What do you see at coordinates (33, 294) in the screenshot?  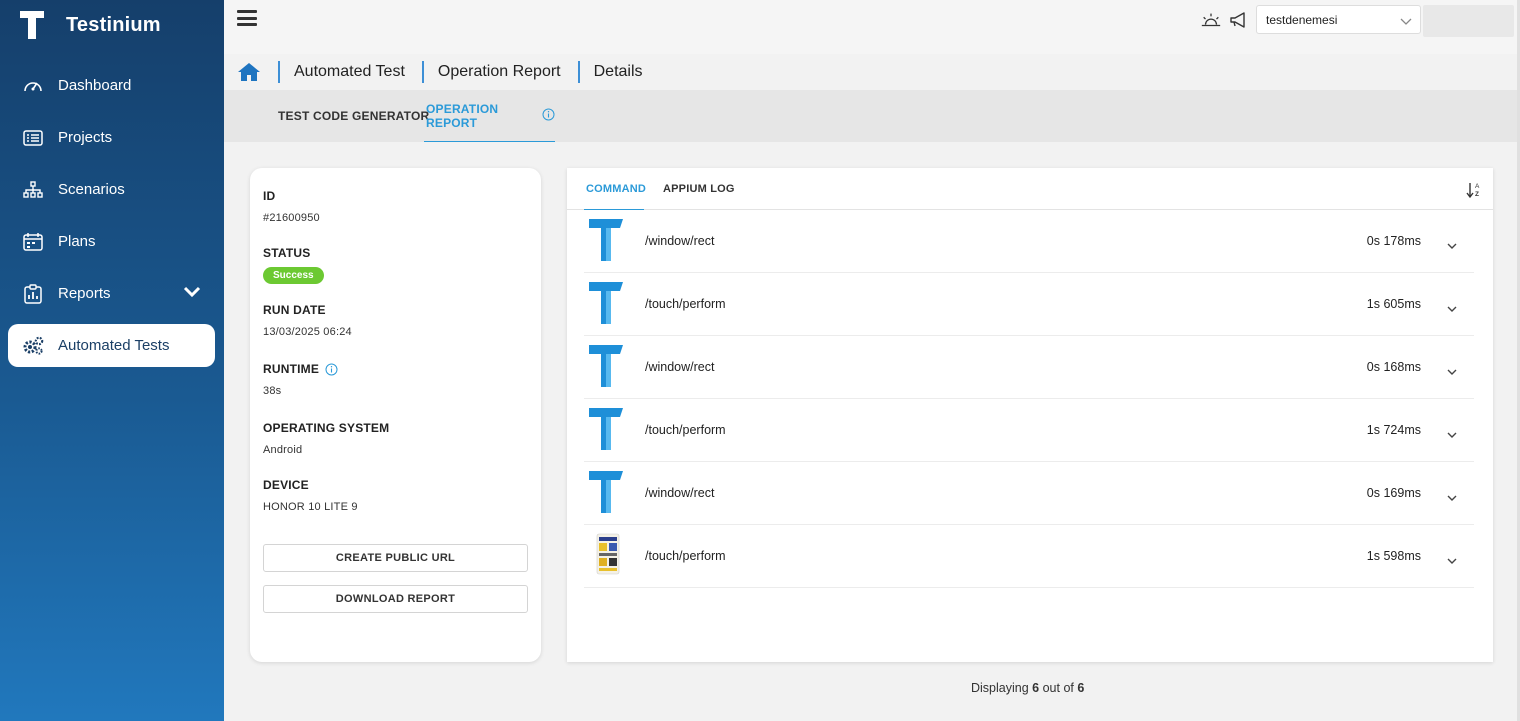 I see `reports-icon` at bounding box center [33, 294].